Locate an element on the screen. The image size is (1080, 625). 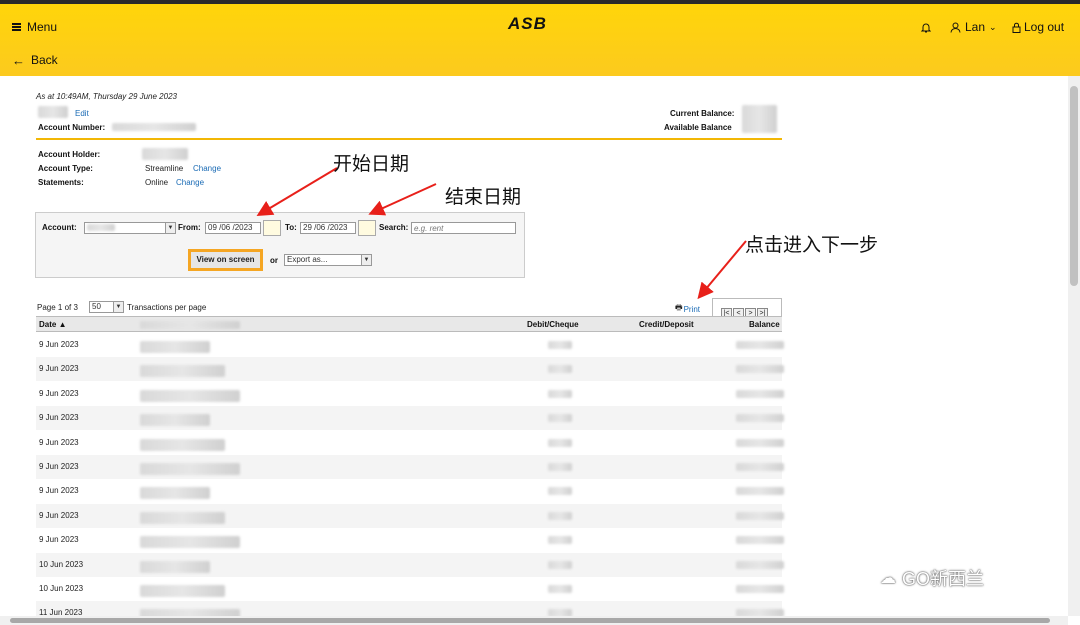
page-indicator: Page 1 of 3 is located at coordinates (57, 307).